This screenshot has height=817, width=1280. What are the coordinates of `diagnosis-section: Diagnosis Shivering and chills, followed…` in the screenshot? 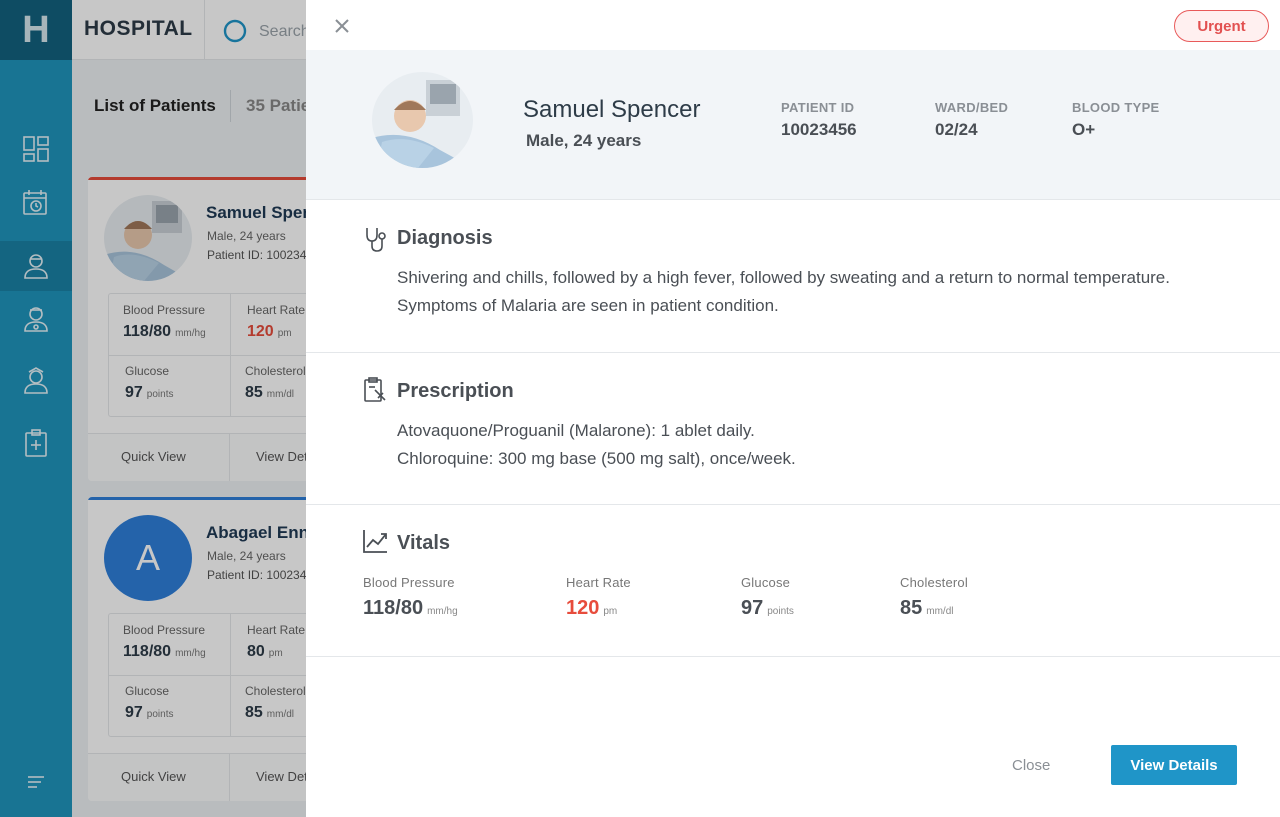 It's located at (793, 276).